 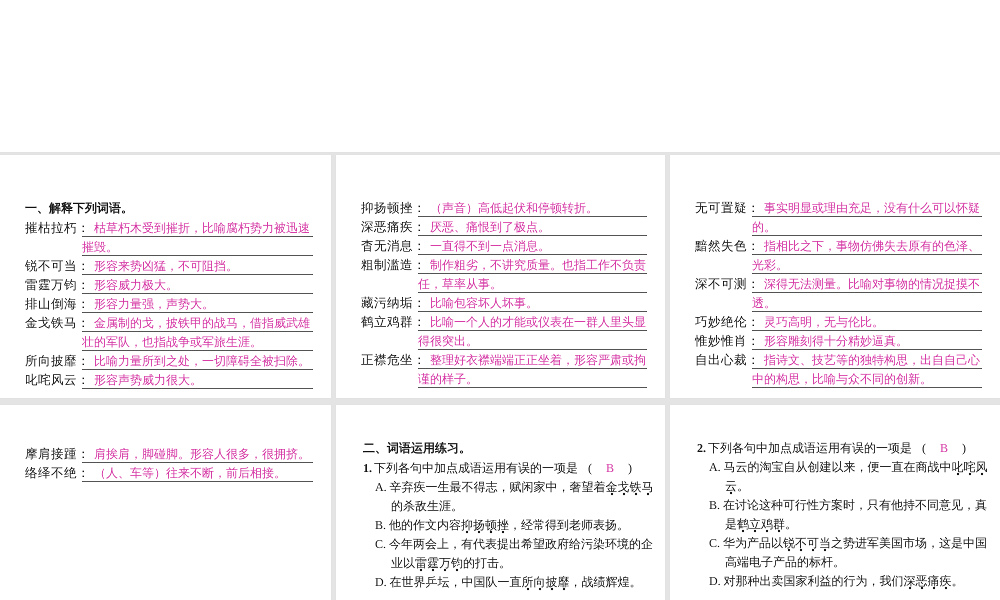 I want to click on idiom-term: 深不可测：, so click(x=723, y=284).